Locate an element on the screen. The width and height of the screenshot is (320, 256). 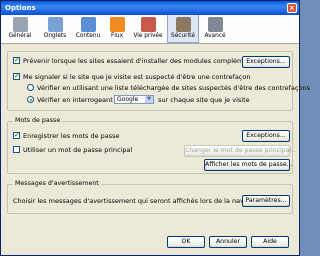
ok-button: OK is located at coordinates (186, 242).